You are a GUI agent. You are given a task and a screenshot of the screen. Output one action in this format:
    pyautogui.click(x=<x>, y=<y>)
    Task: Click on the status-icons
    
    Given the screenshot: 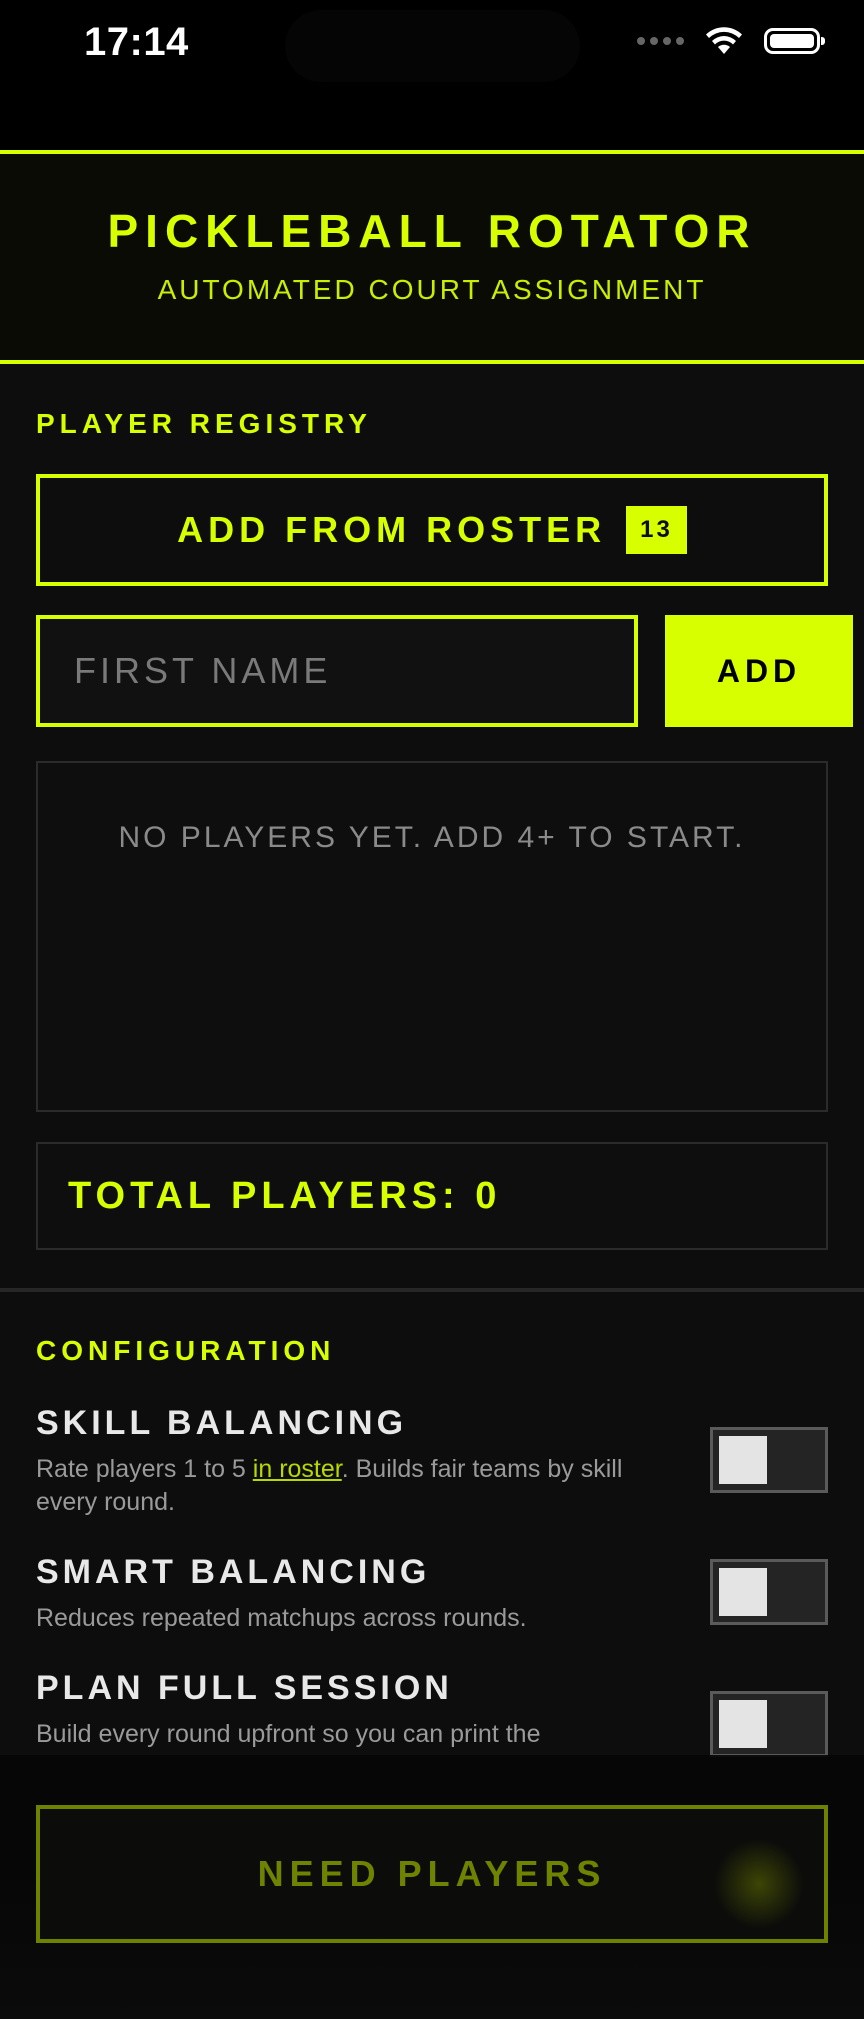 What is the action you would take?
    pyautogui.click(x=731, y=41)
    